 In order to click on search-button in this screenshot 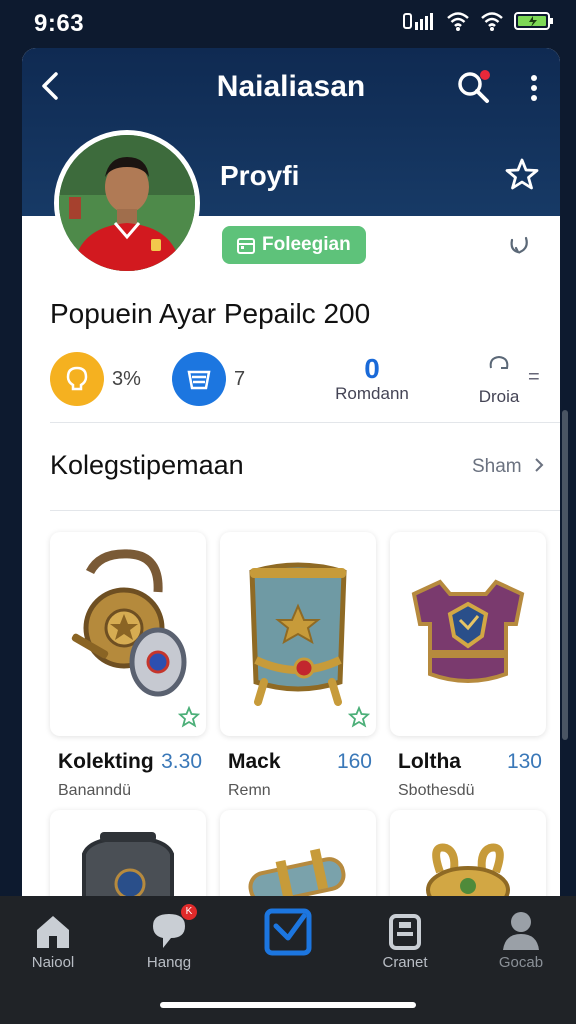, I will do `click(473, 87)`.